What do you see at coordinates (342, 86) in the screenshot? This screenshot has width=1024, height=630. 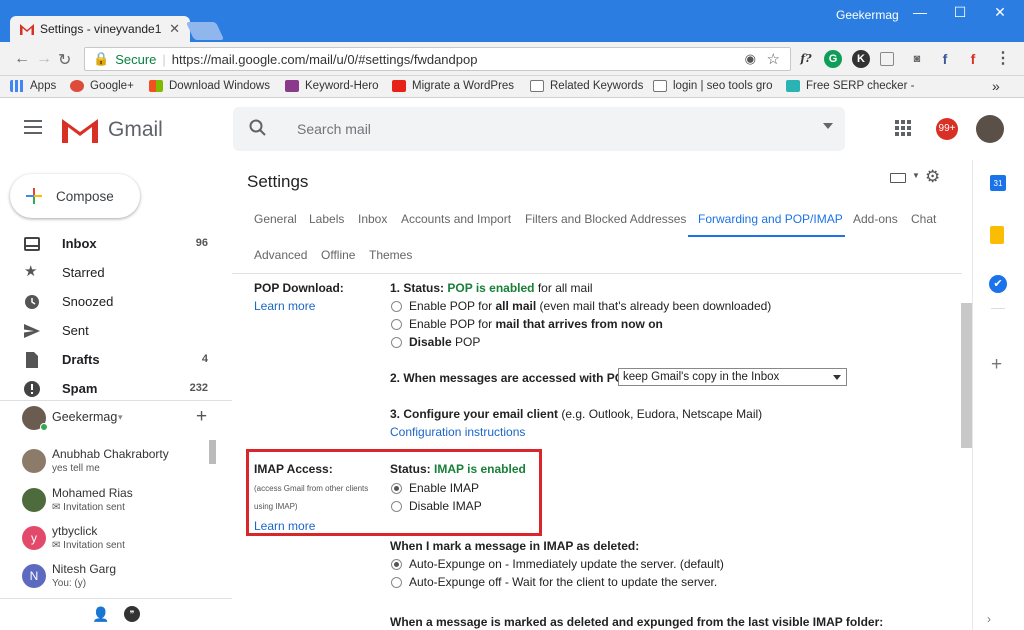 I see `bookmark-label: Keyword-Hero` at bounding box center [342, 86].